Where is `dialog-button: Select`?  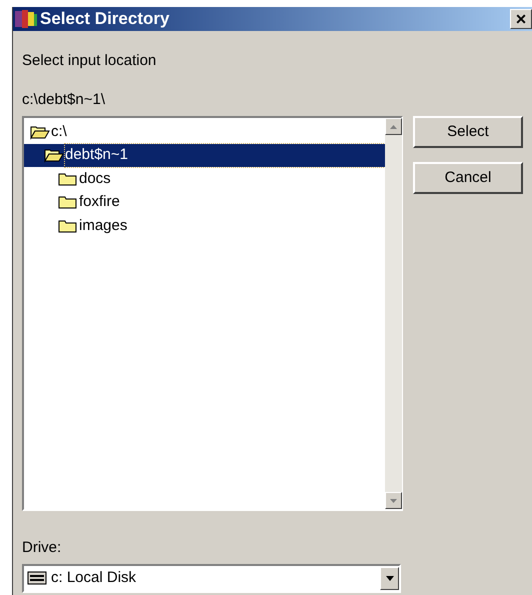 dialog-button: Select is located at coordinates (468, 132).